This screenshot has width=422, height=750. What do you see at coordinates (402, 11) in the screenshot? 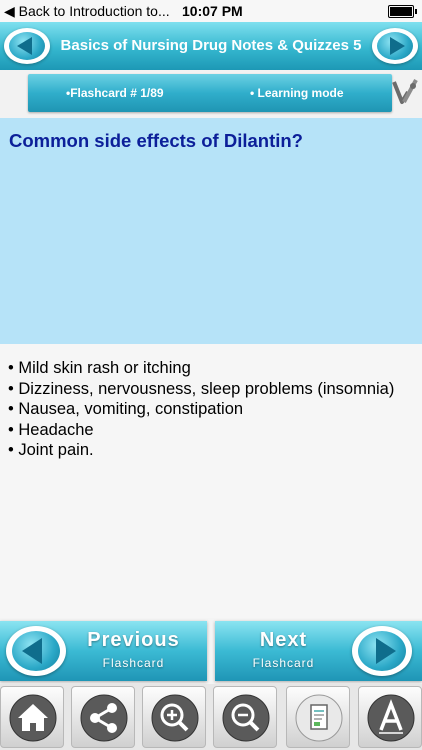
I see `battery-icon` at bounding box center [402, 11].